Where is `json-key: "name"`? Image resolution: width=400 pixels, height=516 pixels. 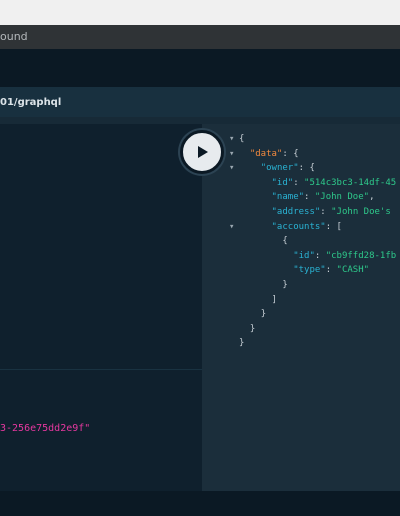 json-key: "name" is located at coordinates (288, 197).